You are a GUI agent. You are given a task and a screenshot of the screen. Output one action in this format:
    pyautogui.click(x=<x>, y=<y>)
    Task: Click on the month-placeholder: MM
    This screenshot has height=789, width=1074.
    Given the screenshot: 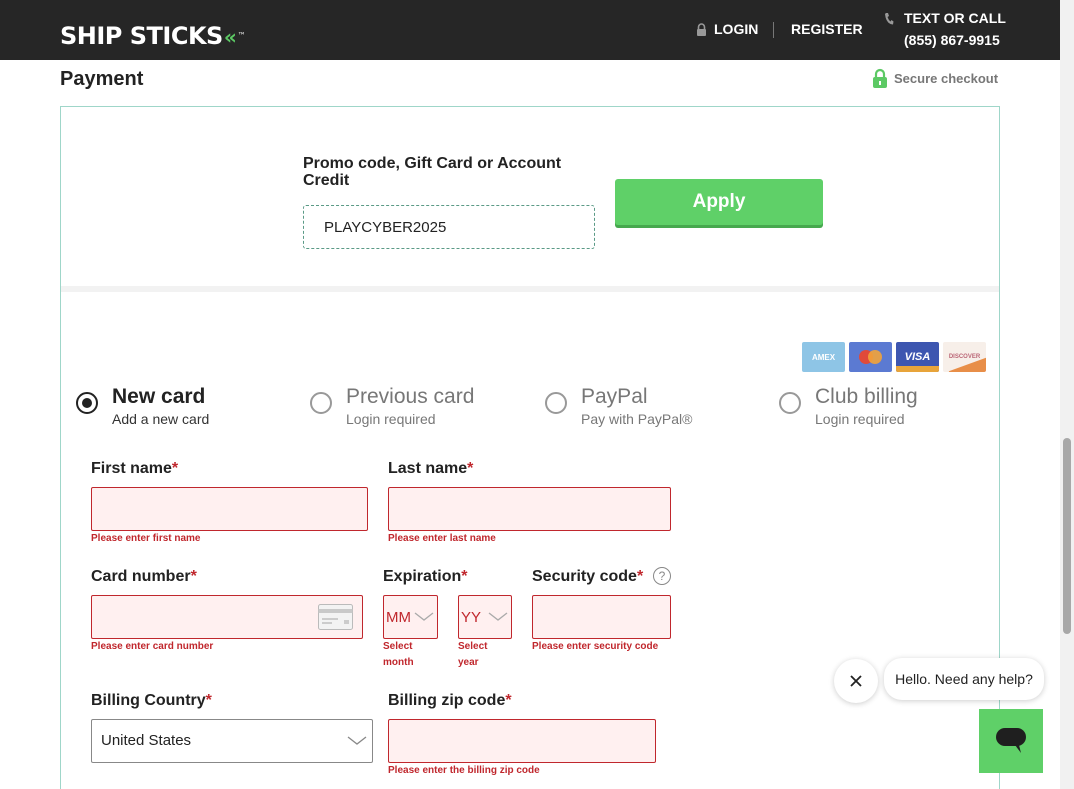 What is the action you would take?
    pyautogui.click(x=398, y=617)
    